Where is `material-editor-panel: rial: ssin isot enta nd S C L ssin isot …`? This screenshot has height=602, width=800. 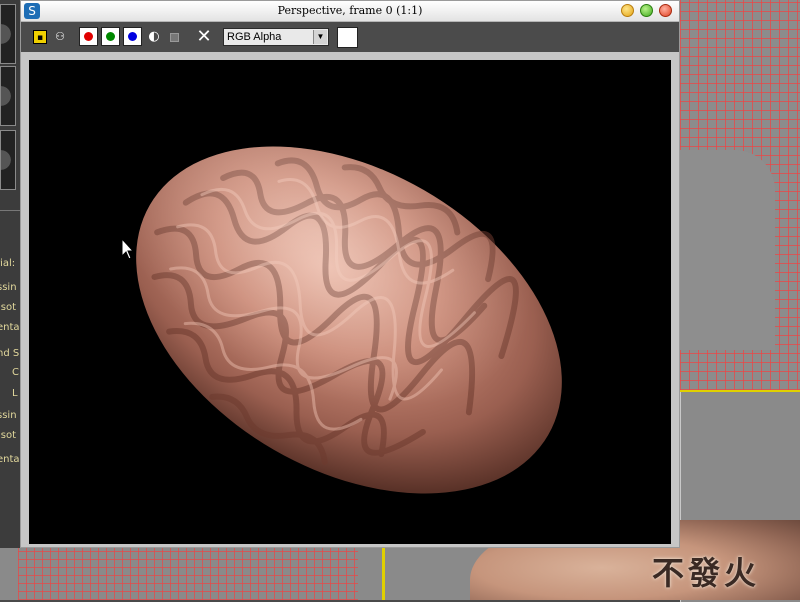 material-editor-panel: rial: ssin isot enta nd S C L ssin isot … is located at coordinates (11, 274).